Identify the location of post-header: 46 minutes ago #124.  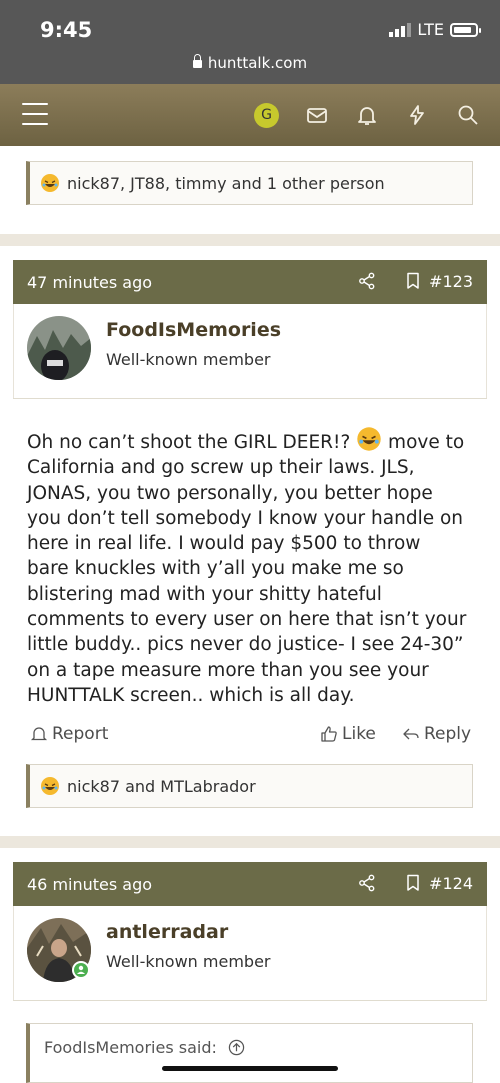
(250, 884).